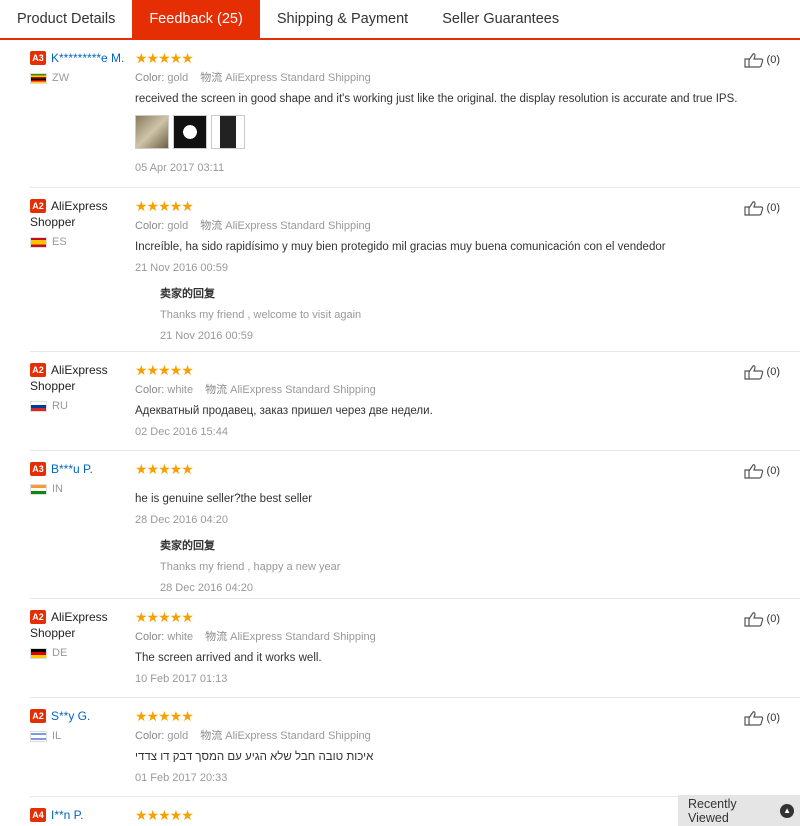 The width and height of the screenshot is (800, 826). Describe the element at coordinates (437, 132) in the screenshot. I see `review-photos` at that location.